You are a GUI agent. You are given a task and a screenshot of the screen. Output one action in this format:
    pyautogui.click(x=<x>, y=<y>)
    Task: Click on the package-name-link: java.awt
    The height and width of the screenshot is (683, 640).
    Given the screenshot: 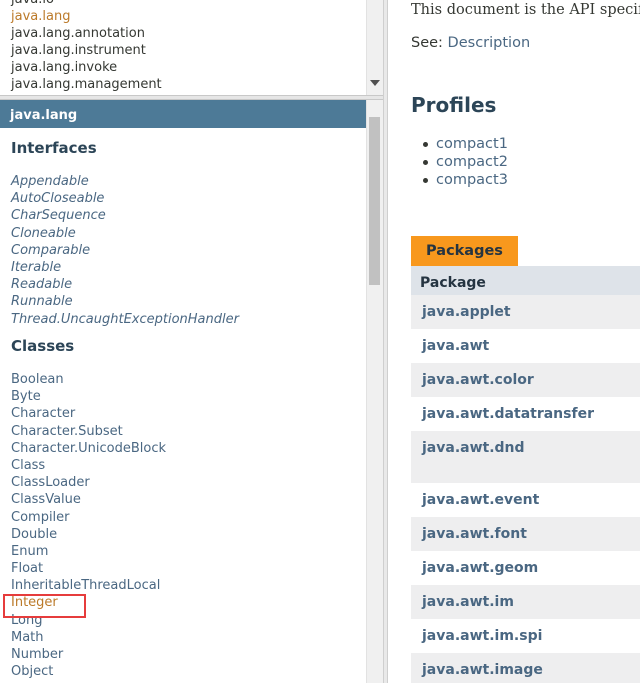 What is the action you would take?
    pyautogui.click(x=455, y=346)
    